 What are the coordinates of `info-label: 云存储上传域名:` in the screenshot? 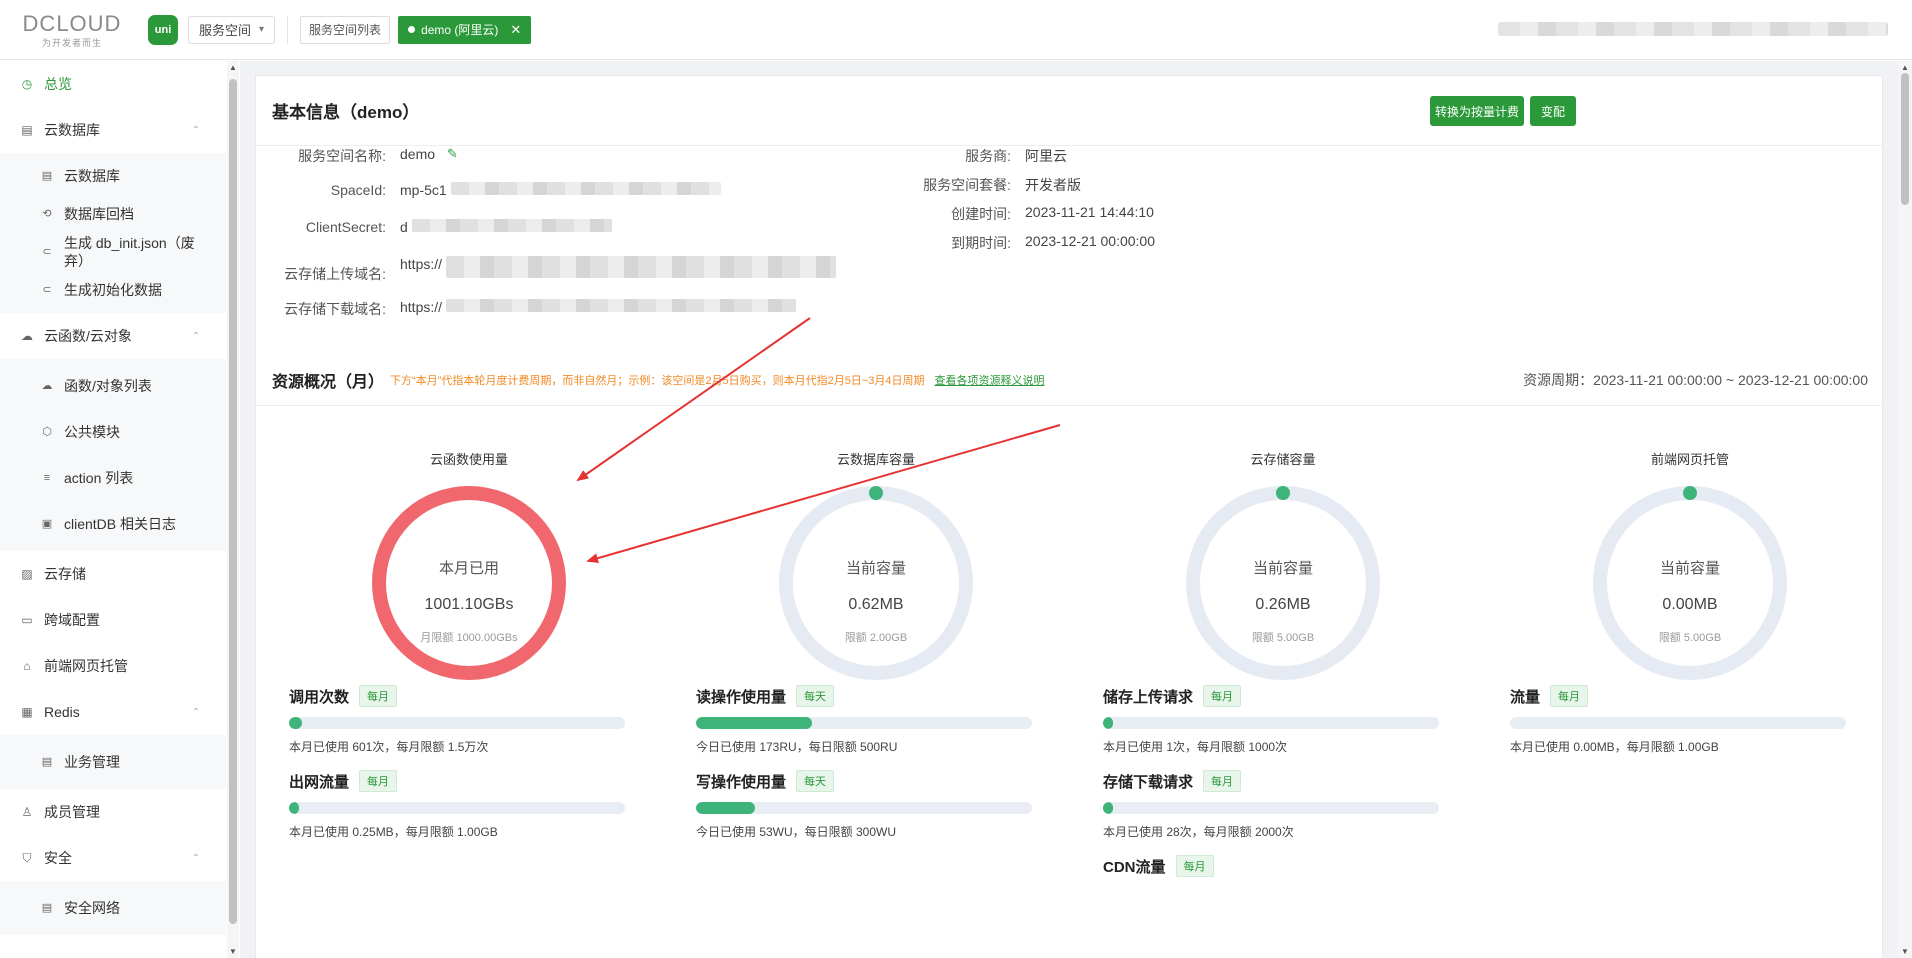 It's located at (335, 274).